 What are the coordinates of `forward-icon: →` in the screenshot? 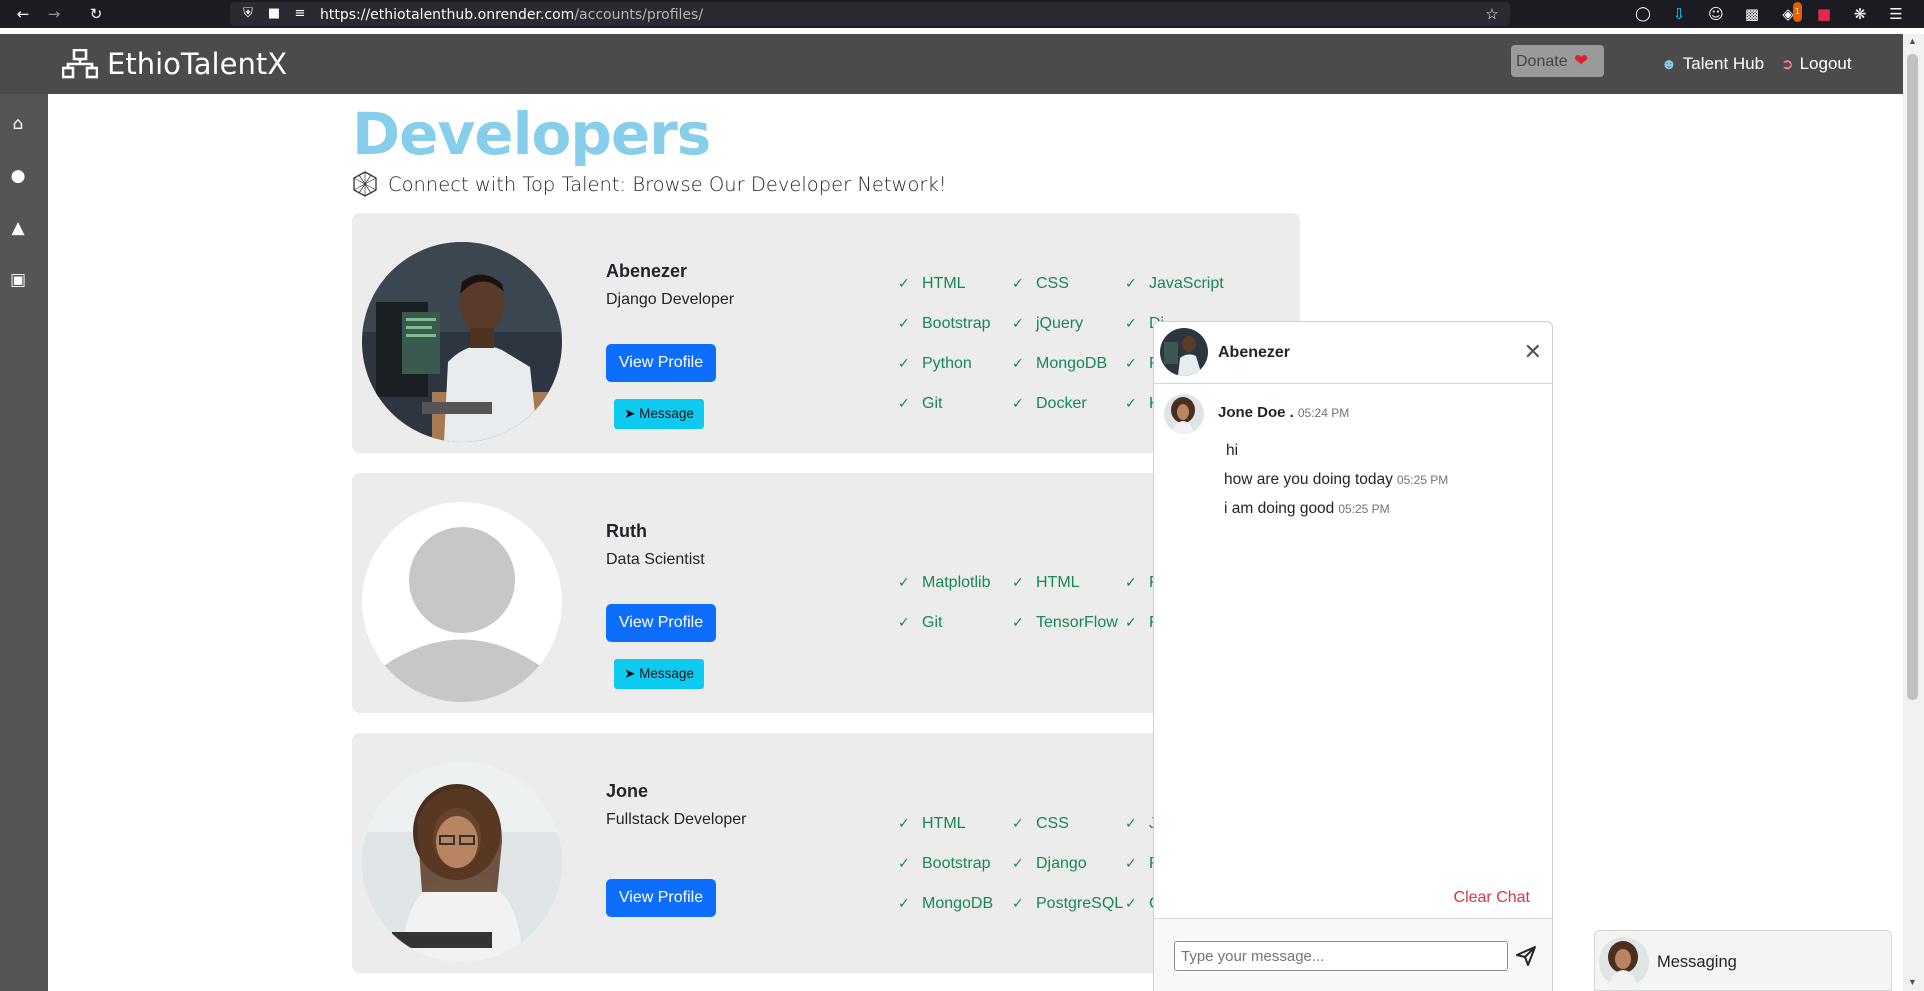 It's located at (54, 14).